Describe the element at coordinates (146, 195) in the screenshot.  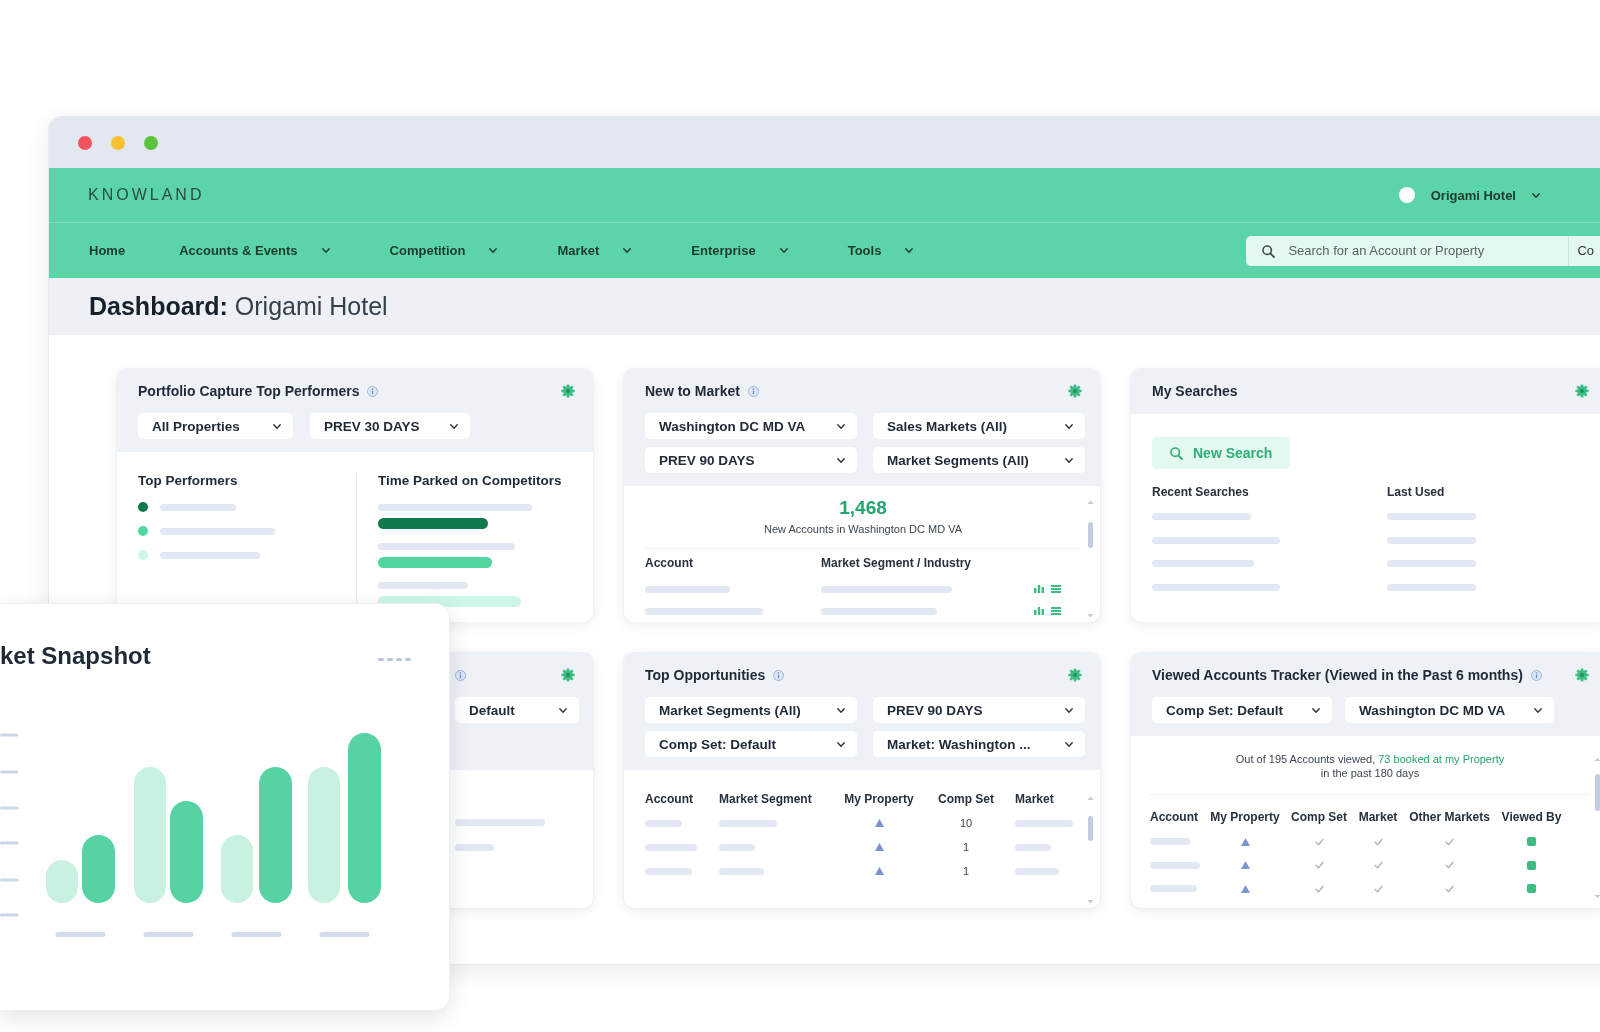
I see `logo: KNOWLAND` at that location.